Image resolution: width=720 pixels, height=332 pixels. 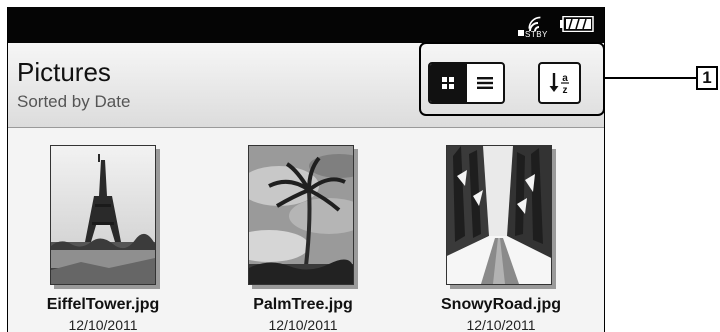 What do you see at coordinates (536, 34) in the screenshot?
I see `standby-label: STBY` at bounding box center [536, 34].